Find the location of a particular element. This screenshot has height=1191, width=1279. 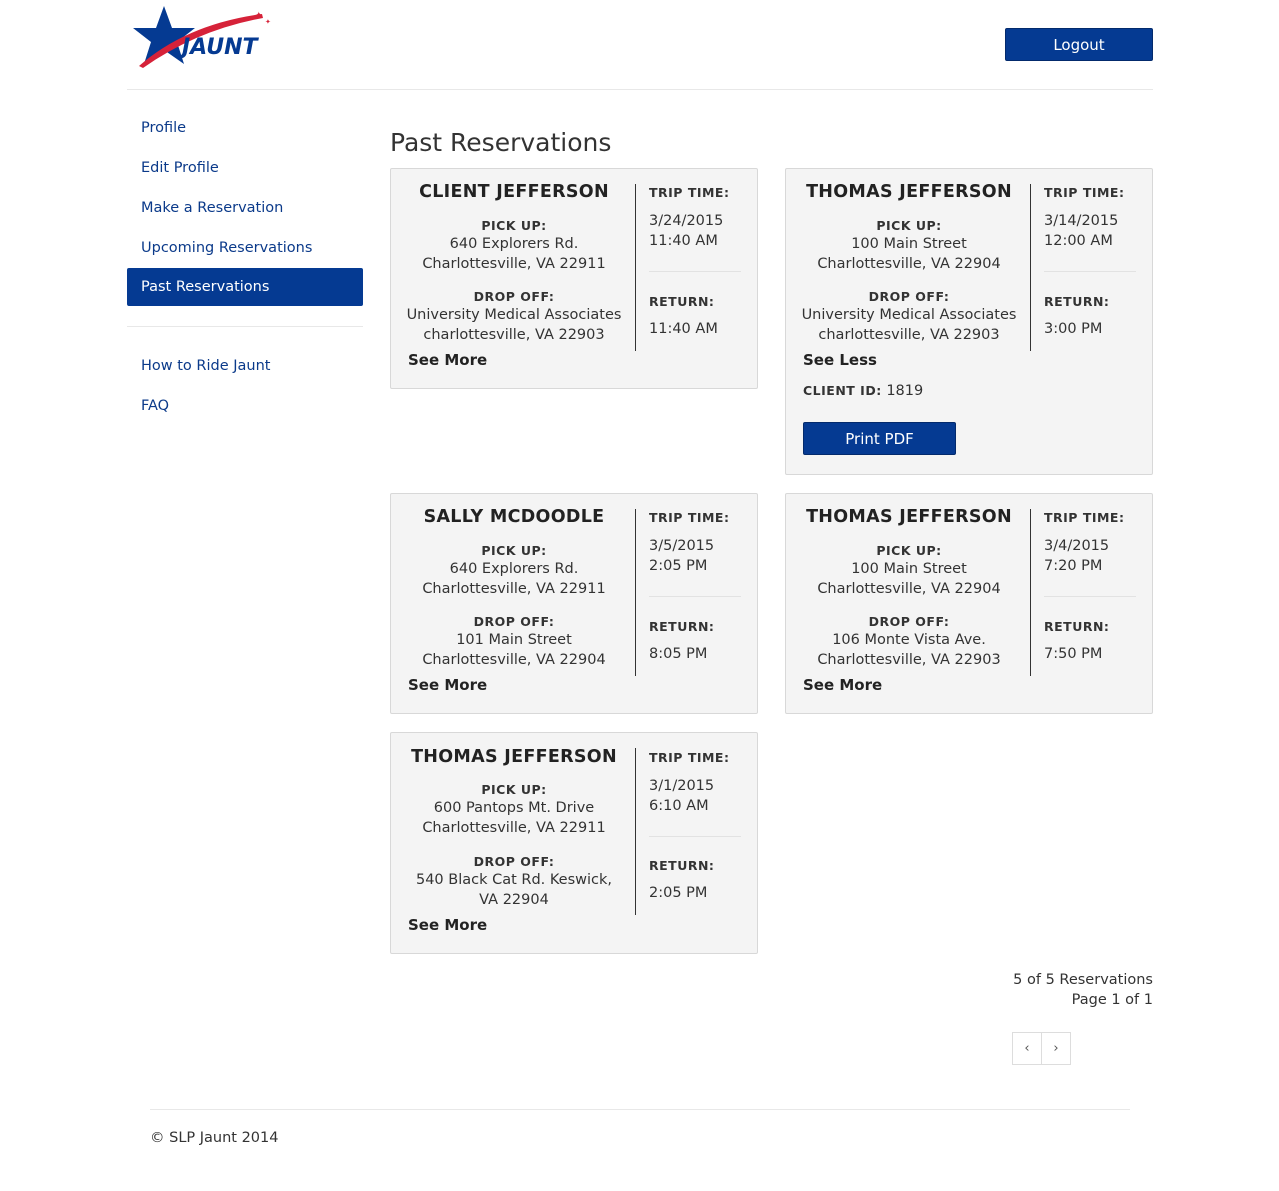

print-pdf-button: Print PDF is located at coordinates (879, 438).